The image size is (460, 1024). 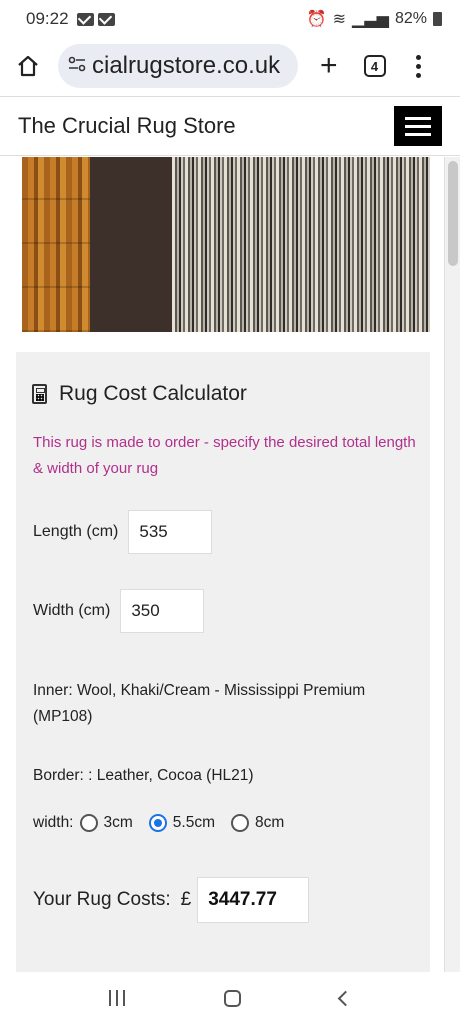 What do you see at coordinates (28, 66) in the screenshot?
I see `home-icon` at bounding box center [28, 66].